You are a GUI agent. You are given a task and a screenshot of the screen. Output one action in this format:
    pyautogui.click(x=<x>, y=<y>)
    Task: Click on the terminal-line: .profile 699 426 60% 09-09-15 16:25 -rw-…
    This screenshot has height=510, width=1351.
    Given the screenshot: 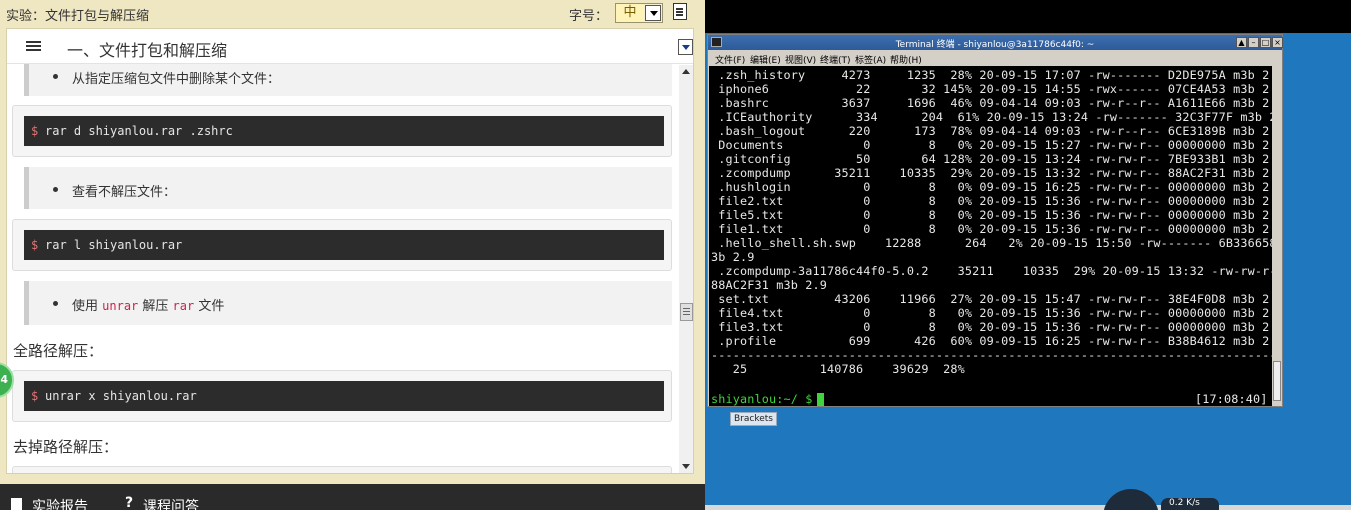 What is the action you would take?
    pyautogui.click(x=991, y=341)
    